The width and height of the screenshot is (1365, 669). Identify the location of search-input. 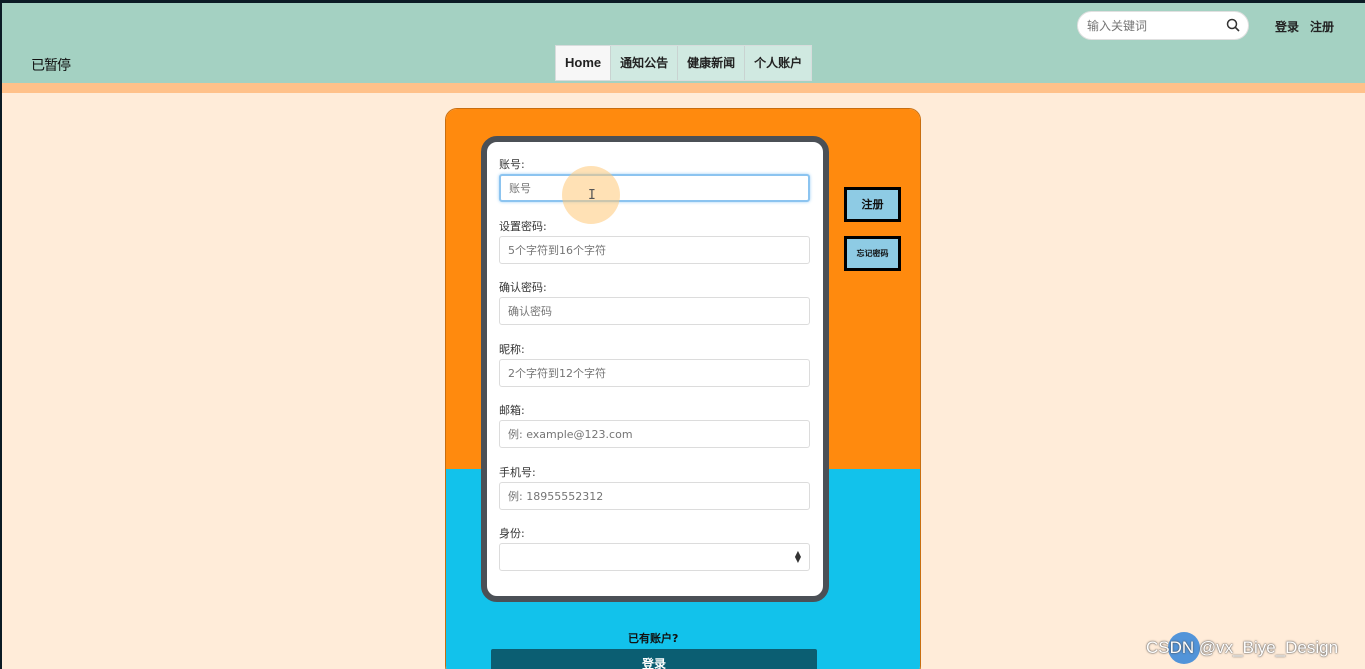
(1154, 26).